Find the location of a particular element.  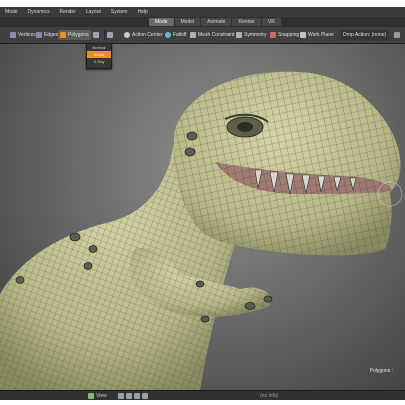

work-plane-button: Work Plane is located at coordinates (317, 35).